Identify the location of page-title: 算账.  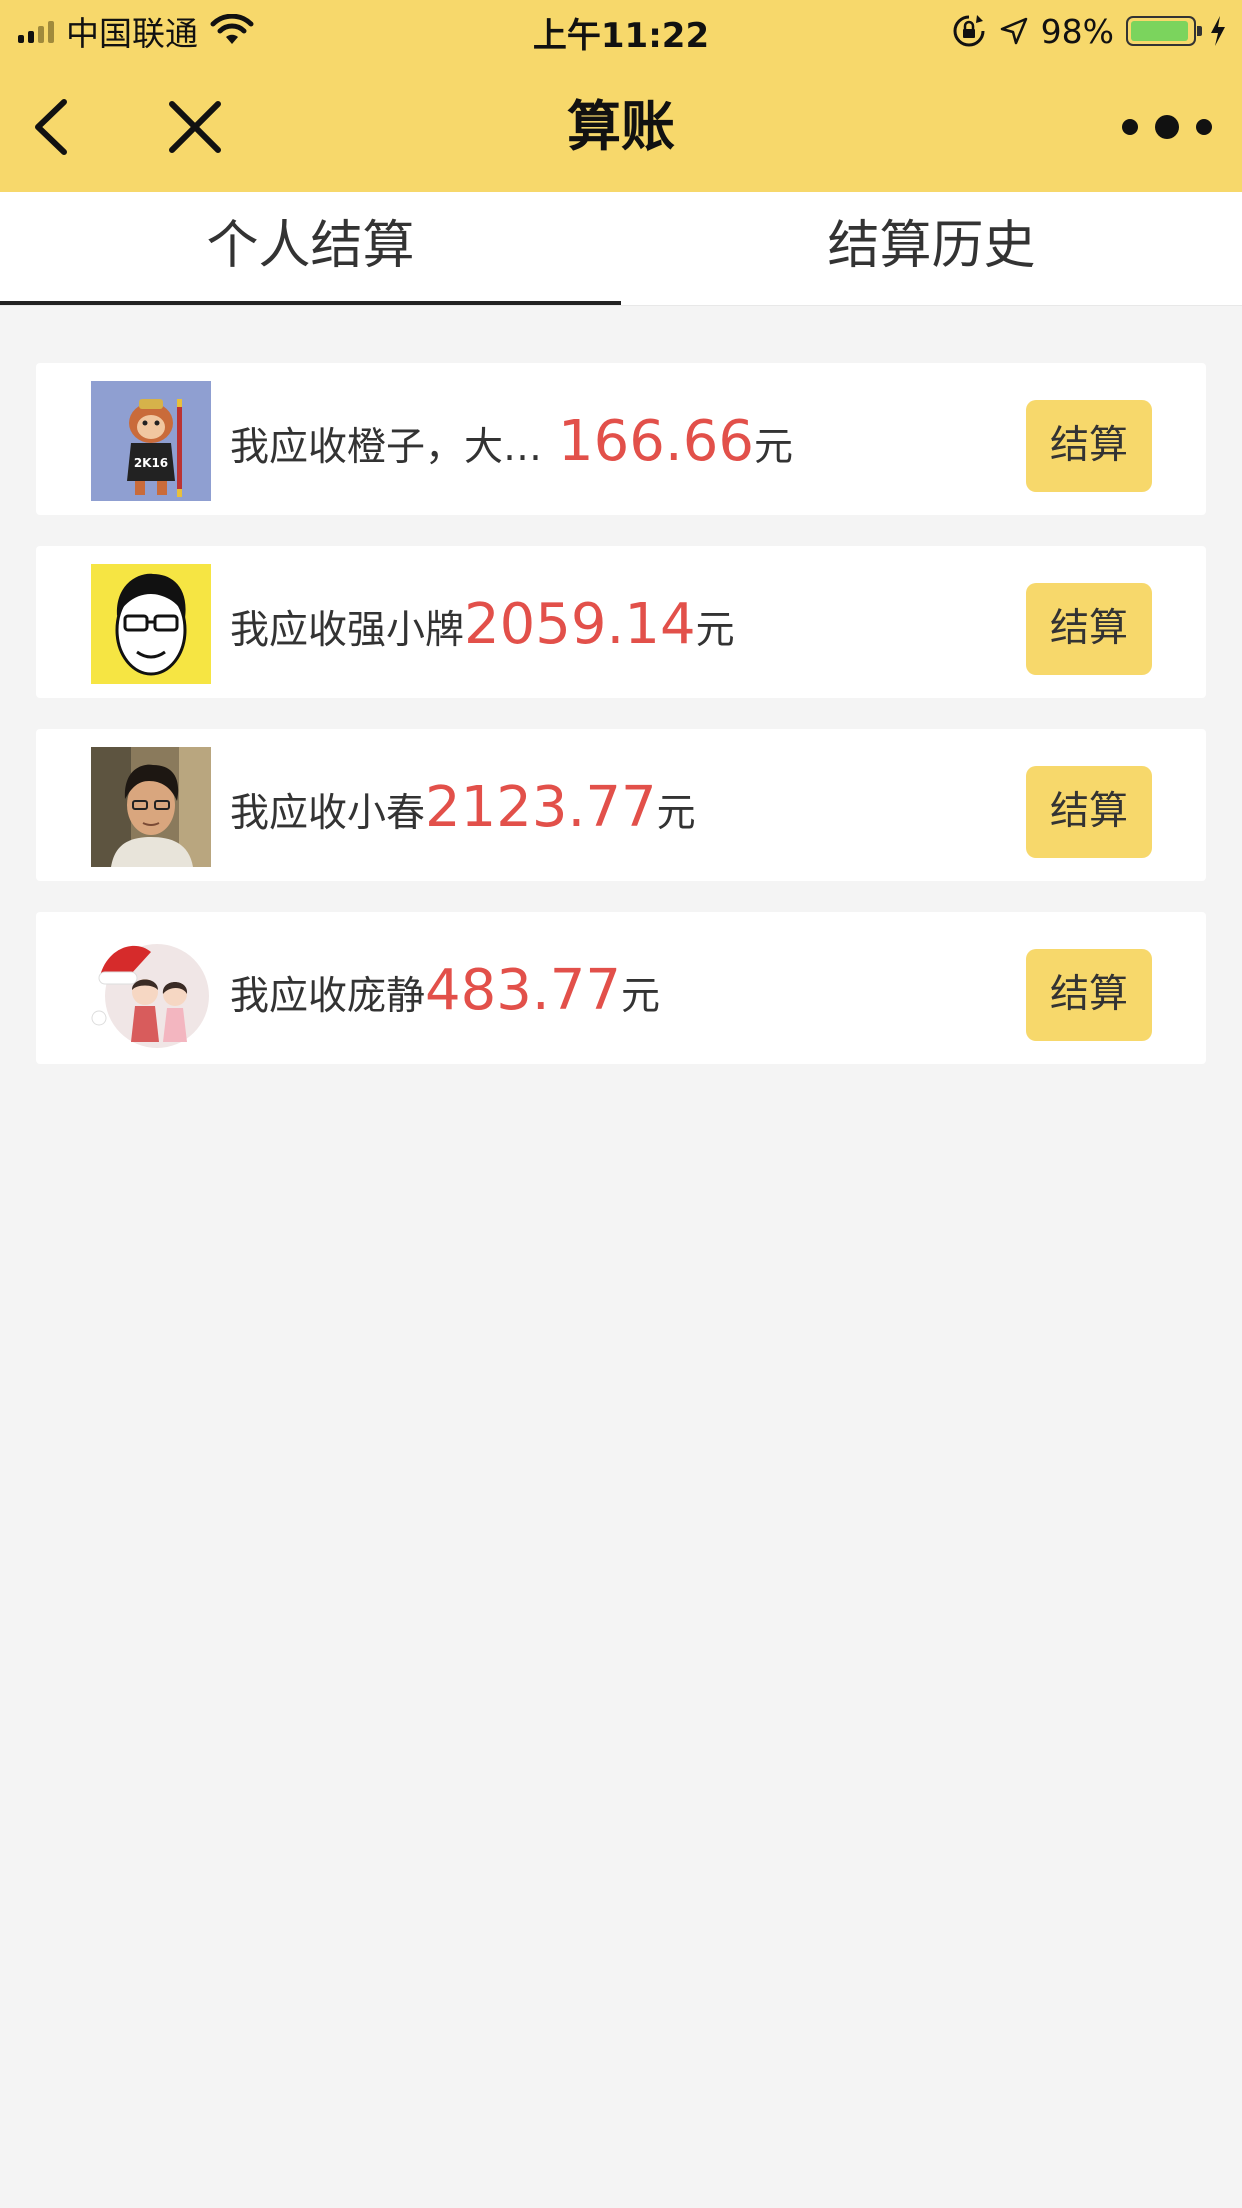
(621, 126).